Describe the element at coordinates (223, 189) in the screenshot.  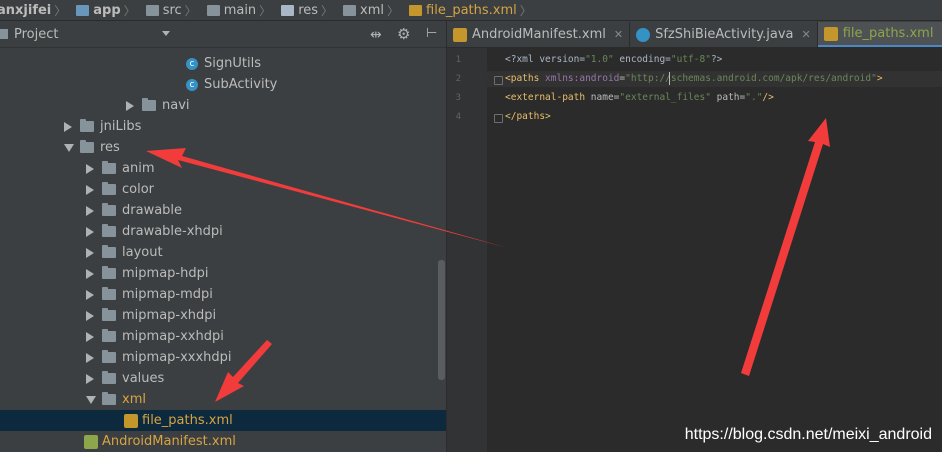
I see `tree-item: color` at that location.